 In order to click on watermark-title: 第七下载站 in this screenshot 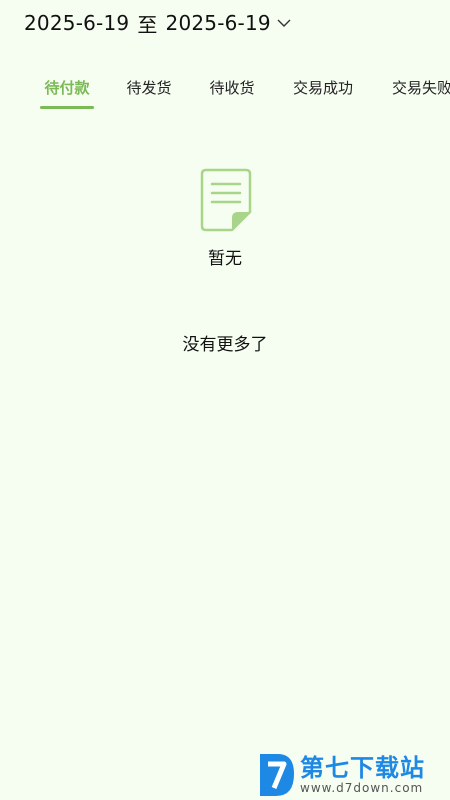, I will do `click(362, 768)`.